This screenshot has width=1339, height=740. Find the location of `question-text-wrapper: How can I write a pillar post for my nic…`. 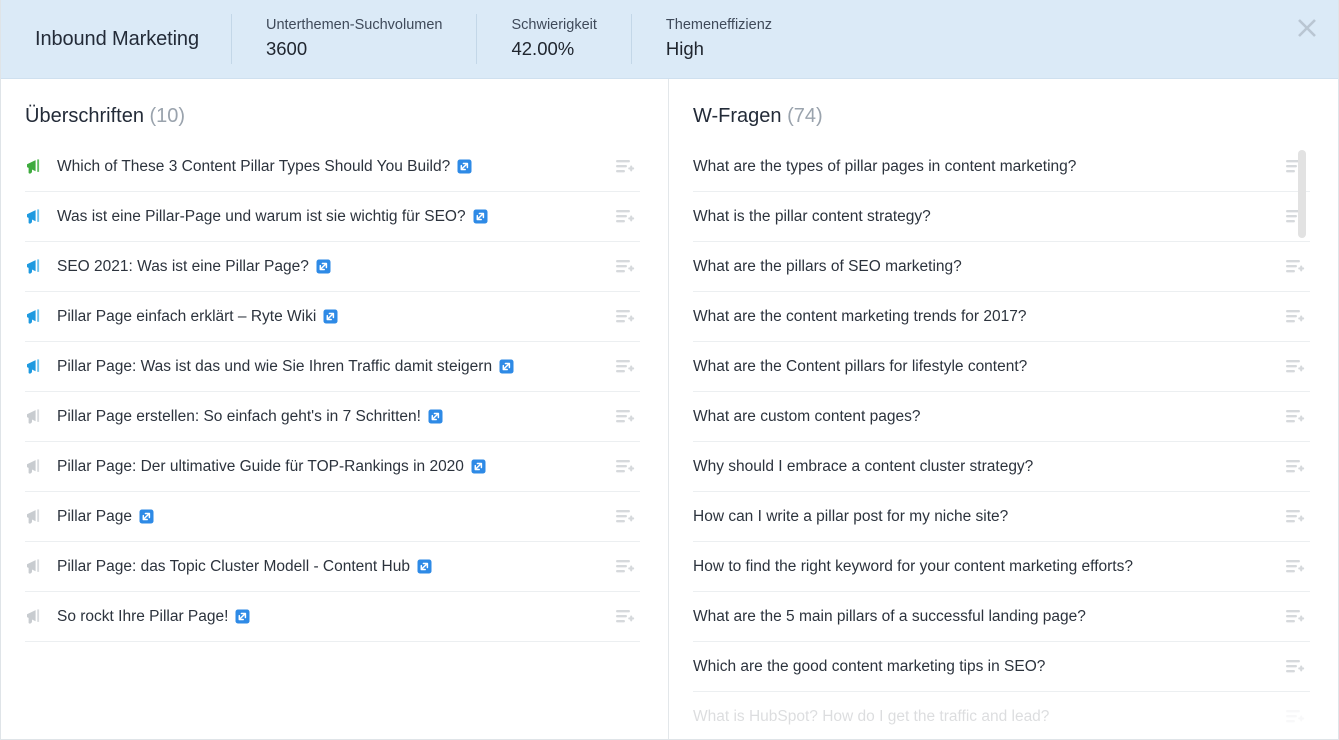

question-text-wrapper: How can I write a pillar post for my nic… is located at coordinates (986, 517).